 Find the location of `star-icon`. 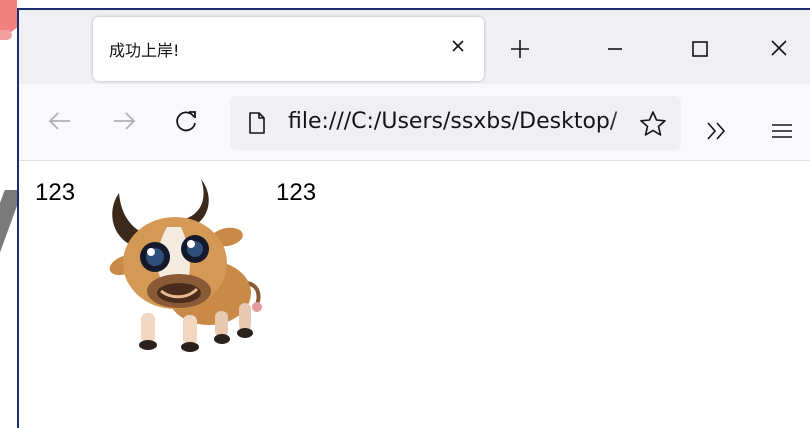

star-icon is located at coordinates (653, 124).